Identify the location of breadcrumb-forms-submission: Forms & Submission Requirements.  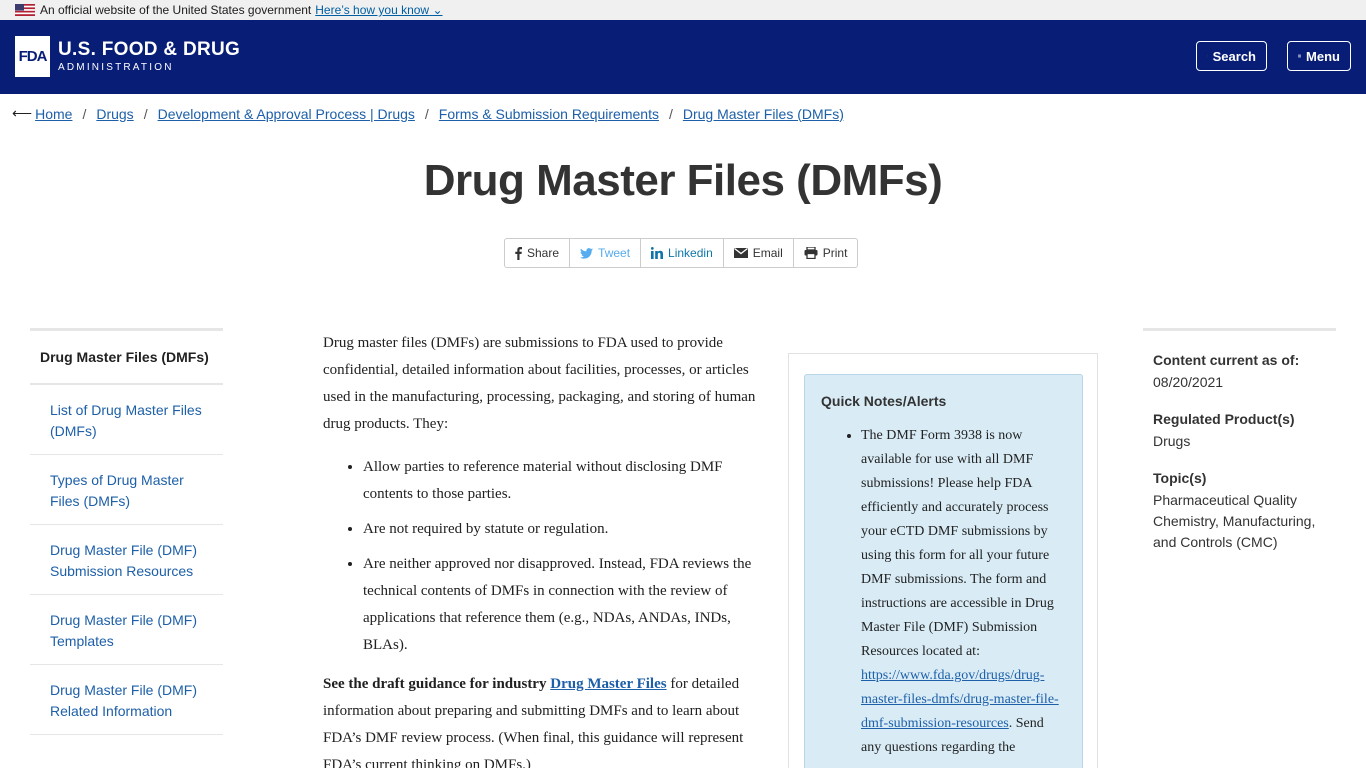
(549, 114).